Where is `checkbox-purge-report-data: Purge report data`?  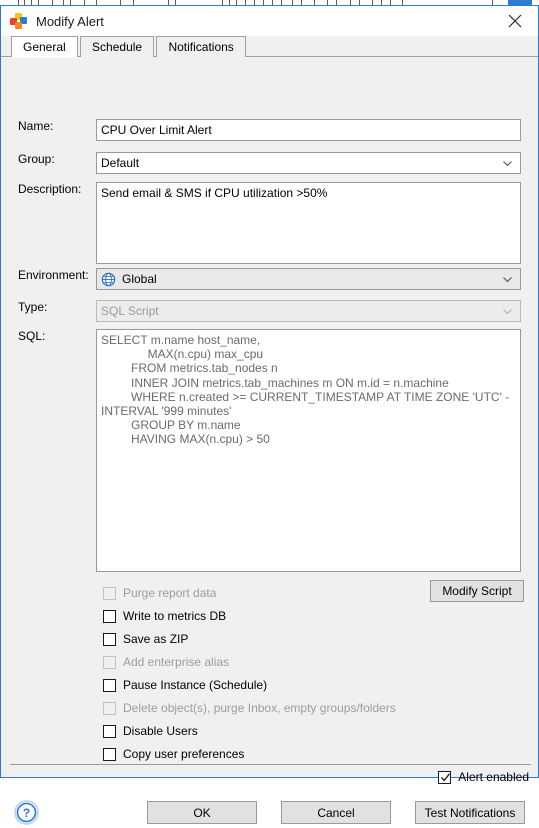 checkbox-purge-report-data: Purge report data is located at coordinates (159, 593).